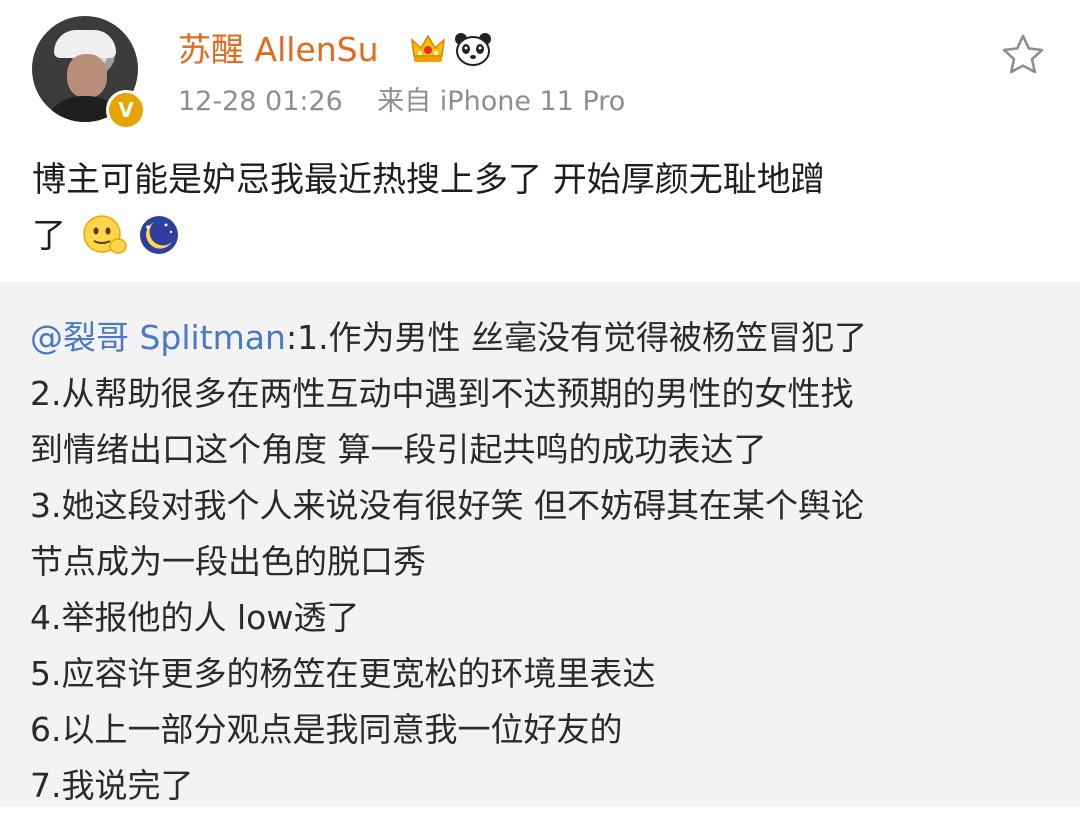 This screenshot has height=814, width=1080. What do you see at coordinates (126, 110) in the screenshot?
I see `verified-badge: V` at bounding box center [126, 110].